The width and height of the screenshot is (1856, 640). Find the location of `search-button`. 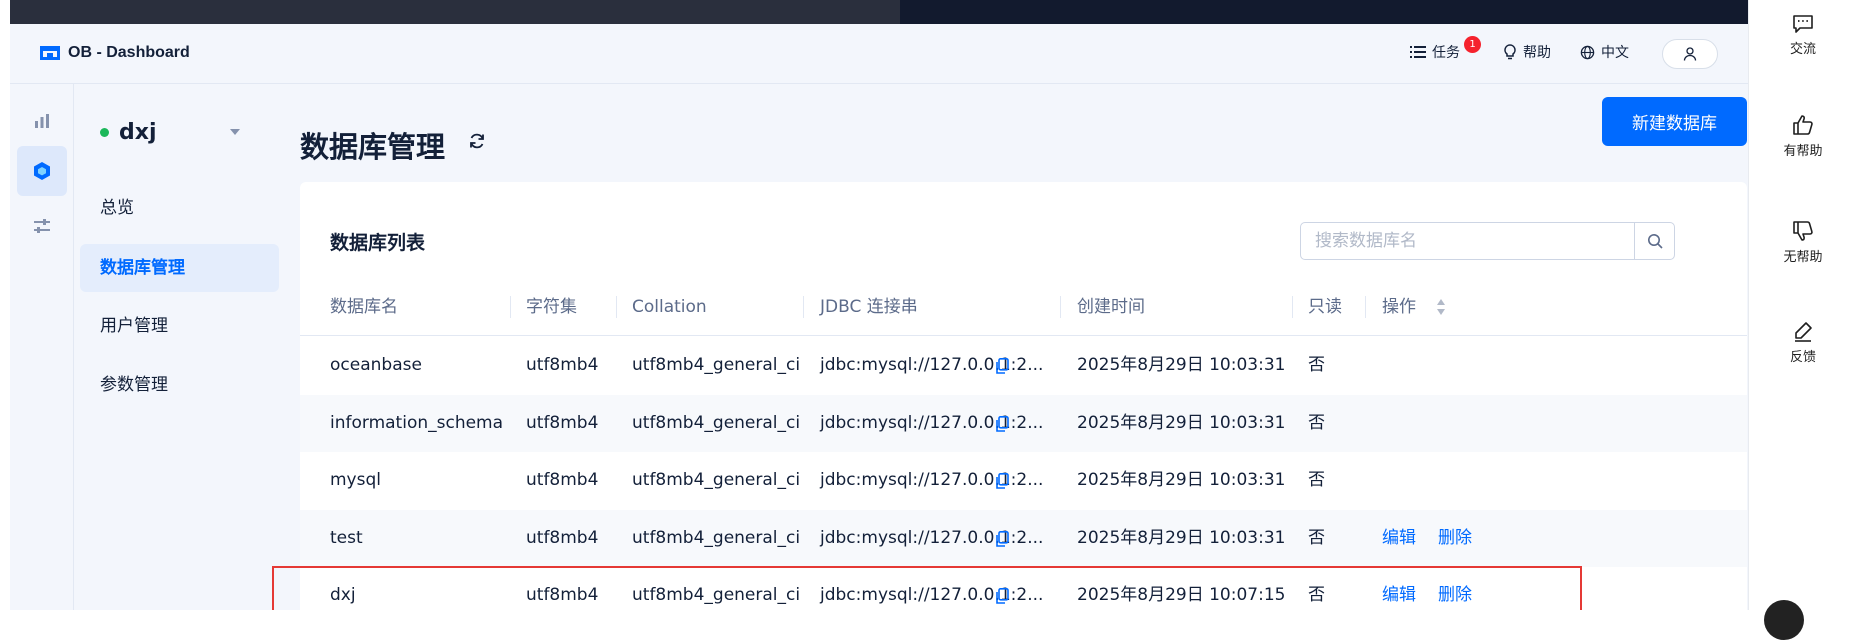

search-button is located at coordinates (1654, 241).